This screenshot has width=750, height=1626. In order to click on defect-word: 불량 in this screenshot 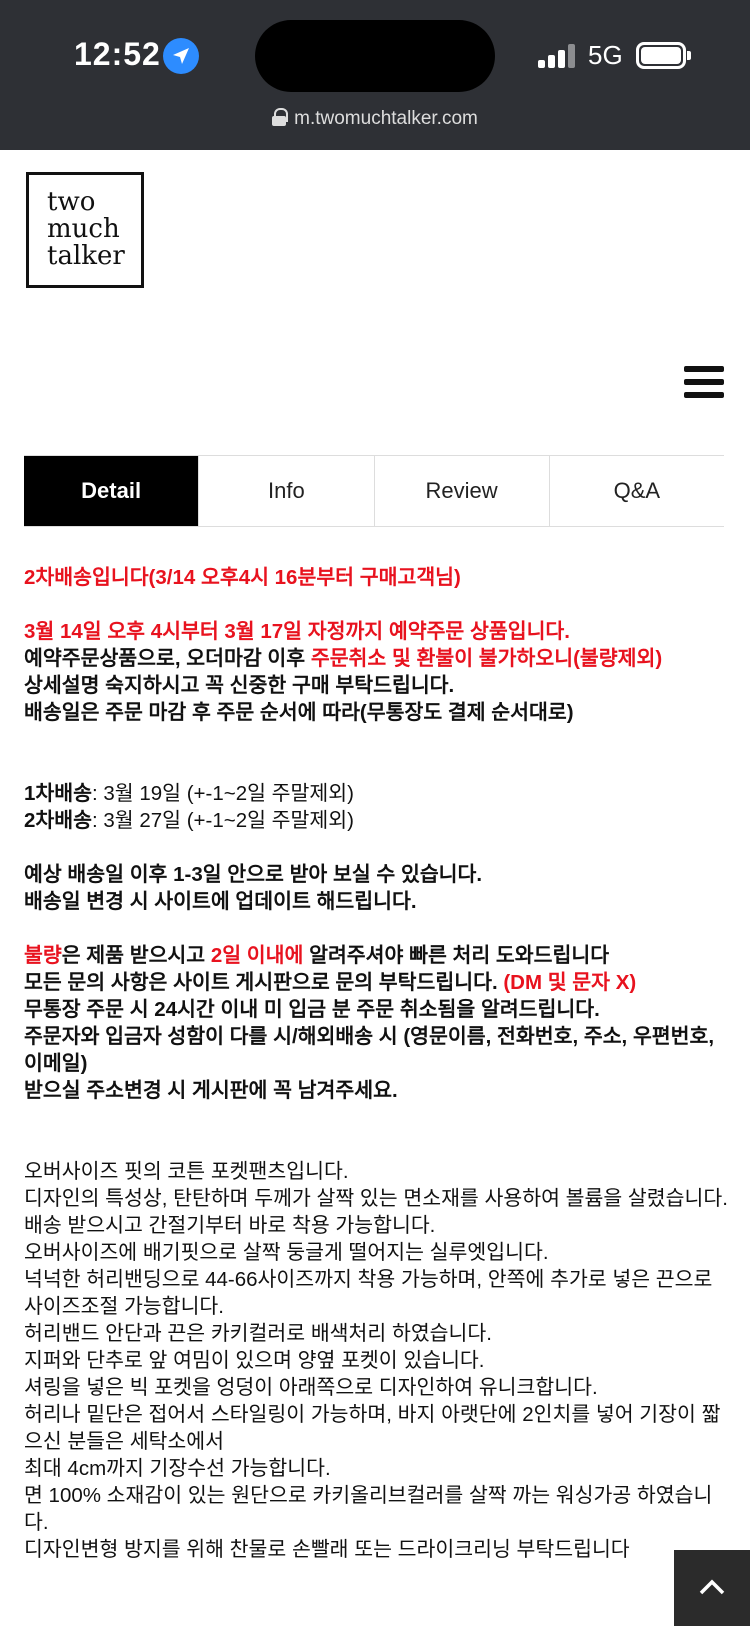, I will do `click(43, 955)`.